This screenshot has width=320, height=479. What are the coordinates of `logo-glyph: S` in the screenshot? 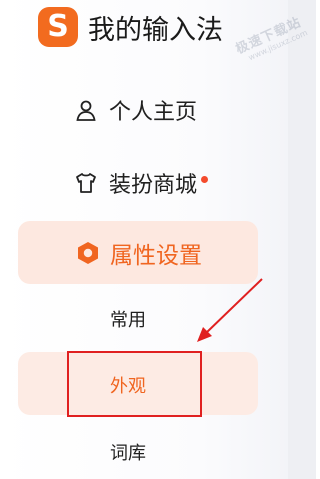 It's located at (58, 26).